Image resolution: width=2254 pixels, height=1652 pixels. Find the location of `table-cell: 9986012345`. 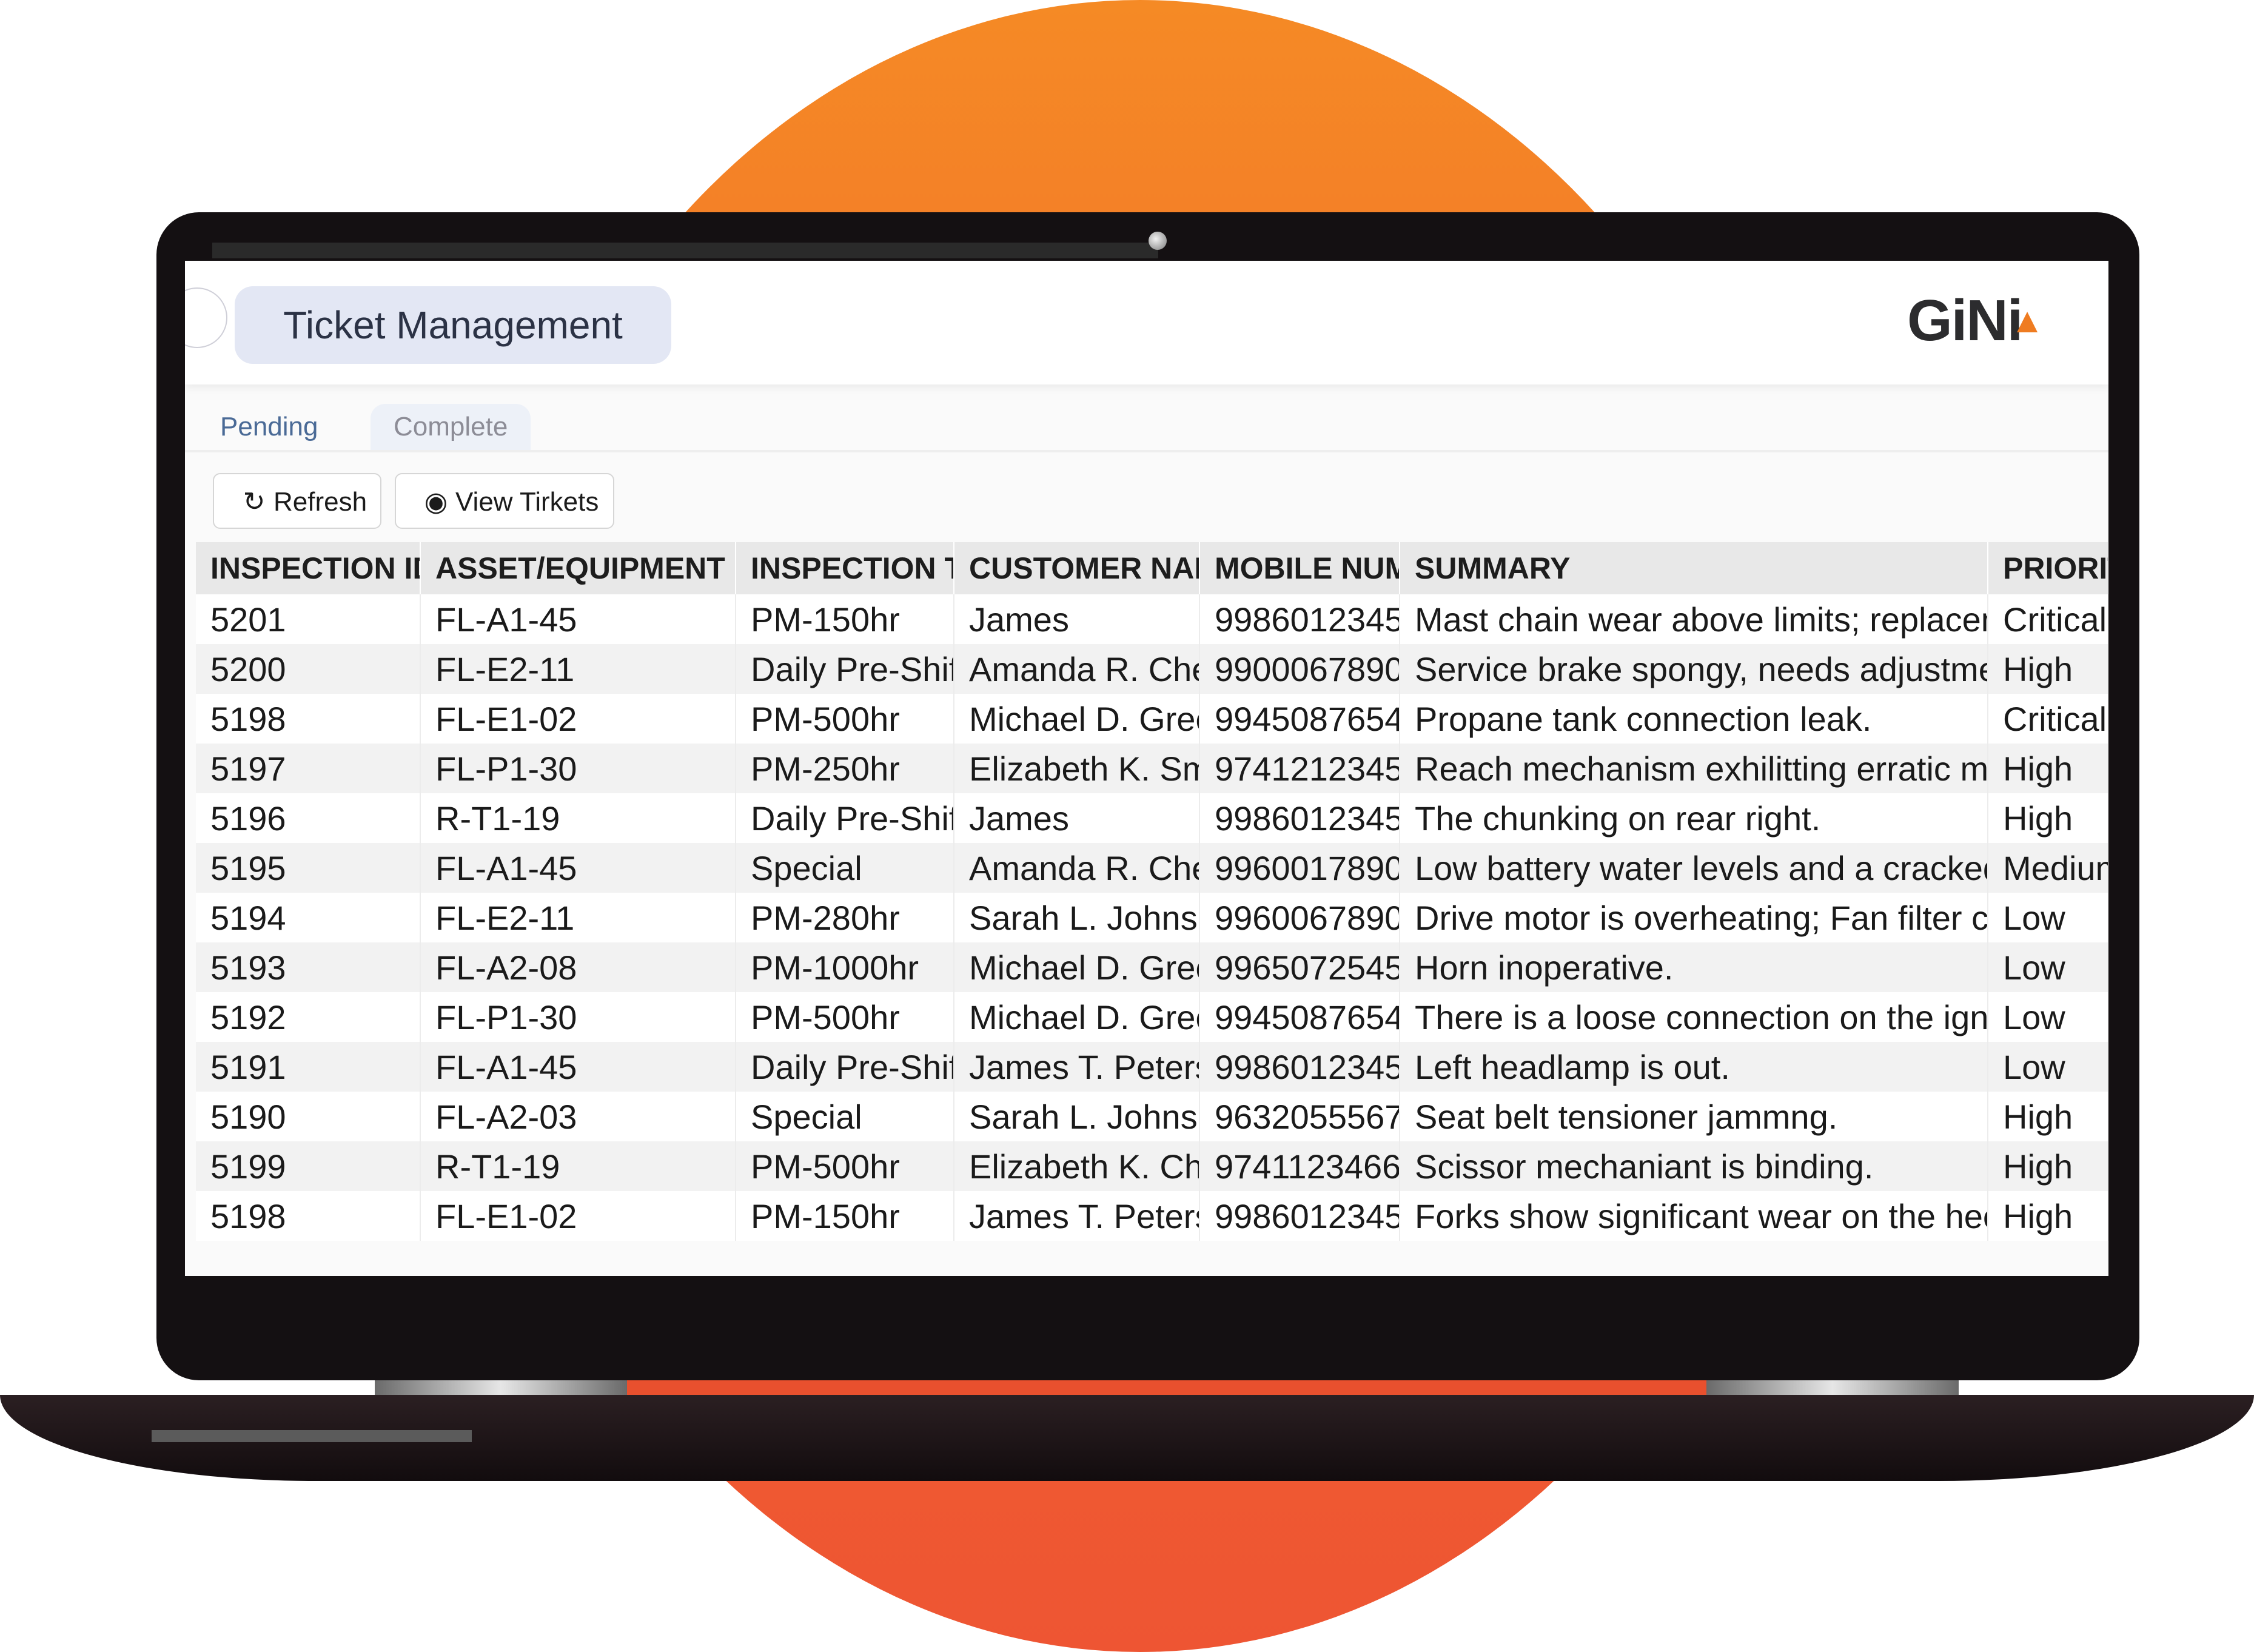

table-cell: 9986012345 is located at coordinates (1299, 619).